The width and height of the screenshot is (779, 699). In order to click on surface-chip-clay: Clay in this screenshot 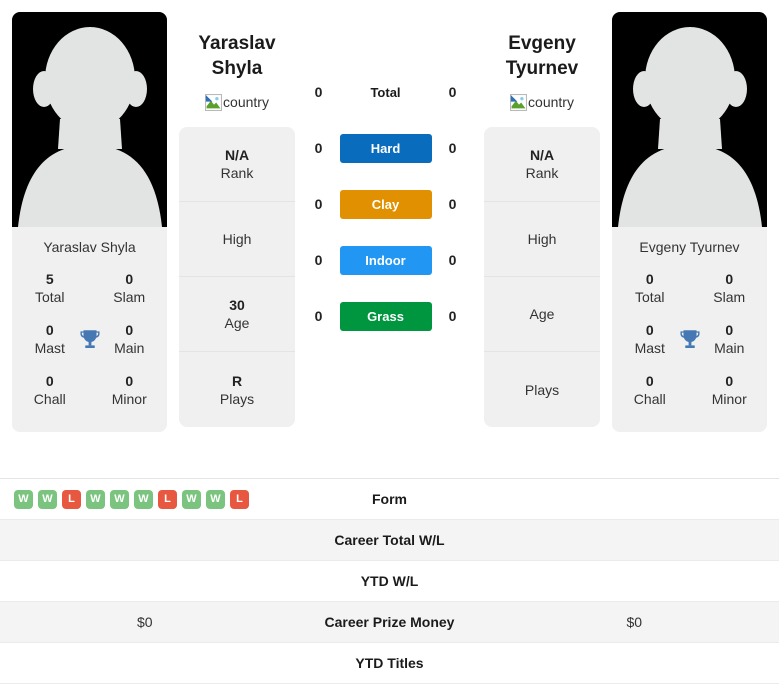, I will do `click(385, 204)`.